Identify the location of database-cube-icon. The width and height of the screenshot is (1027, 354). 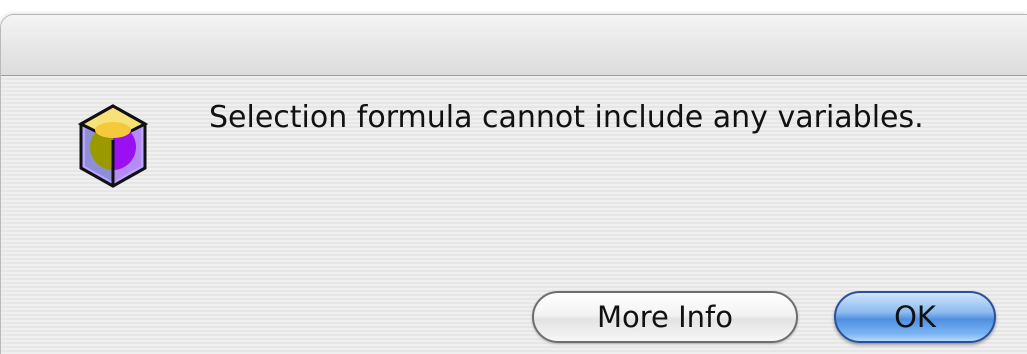
(113, 146).